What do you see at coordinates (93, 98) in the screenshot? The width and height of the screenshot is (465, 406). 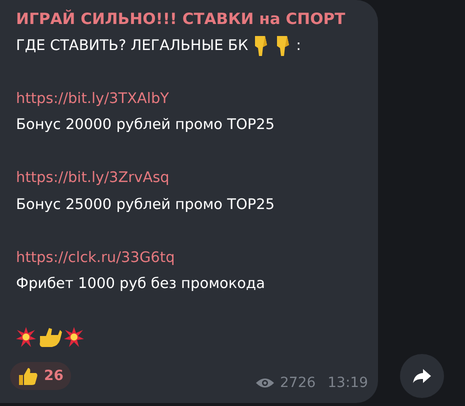 I see `link: https://bit.ly/3TXAlbY` at bounding box center [93, 98].